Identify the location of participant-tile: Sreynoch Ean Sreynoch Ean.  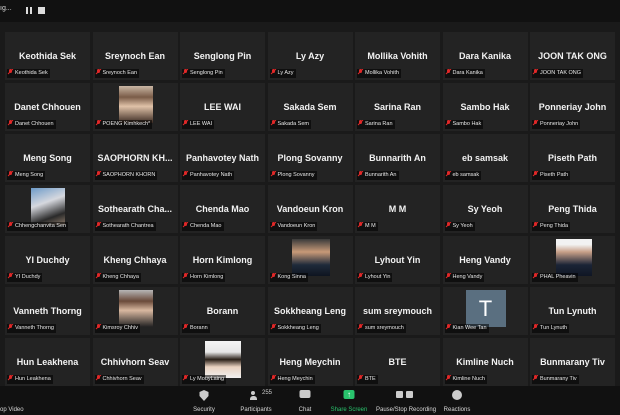
(135, 56).